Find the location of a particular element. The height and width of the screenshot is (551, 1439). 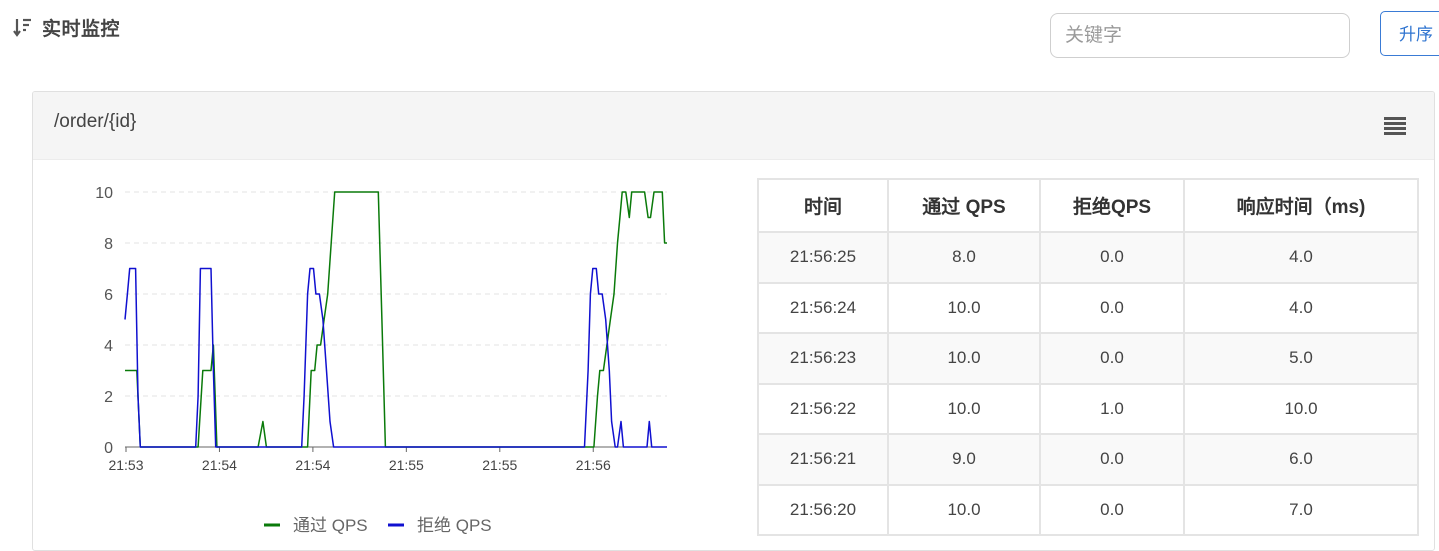

column-header-time: 时间 is located at coordinates (823, 205).